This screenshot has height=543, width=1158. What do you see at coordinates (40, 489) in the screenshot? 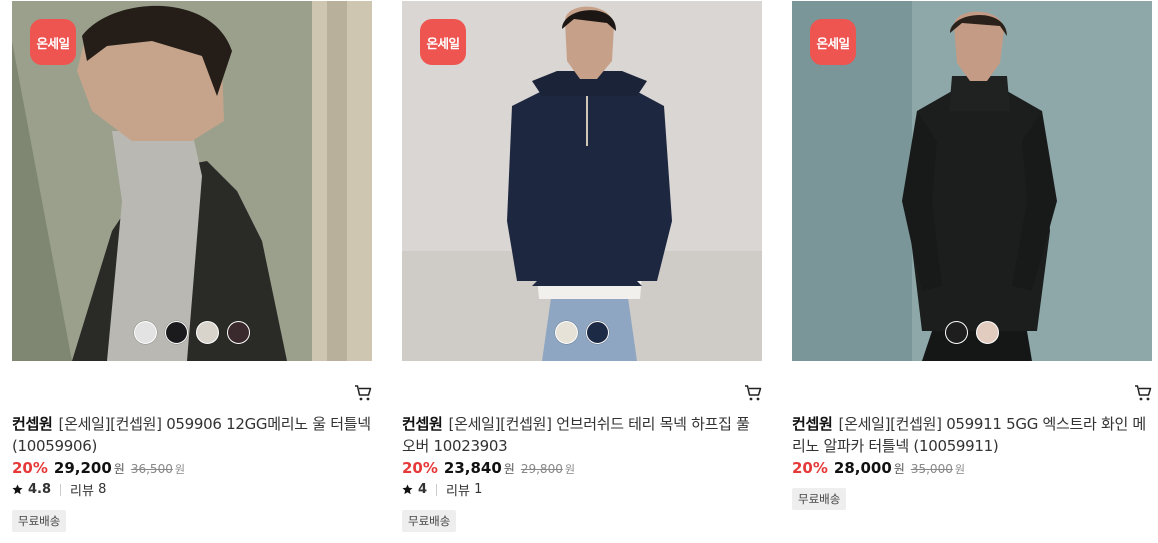
I see `rating-value: 4.8` at bounding box center [40, 489].